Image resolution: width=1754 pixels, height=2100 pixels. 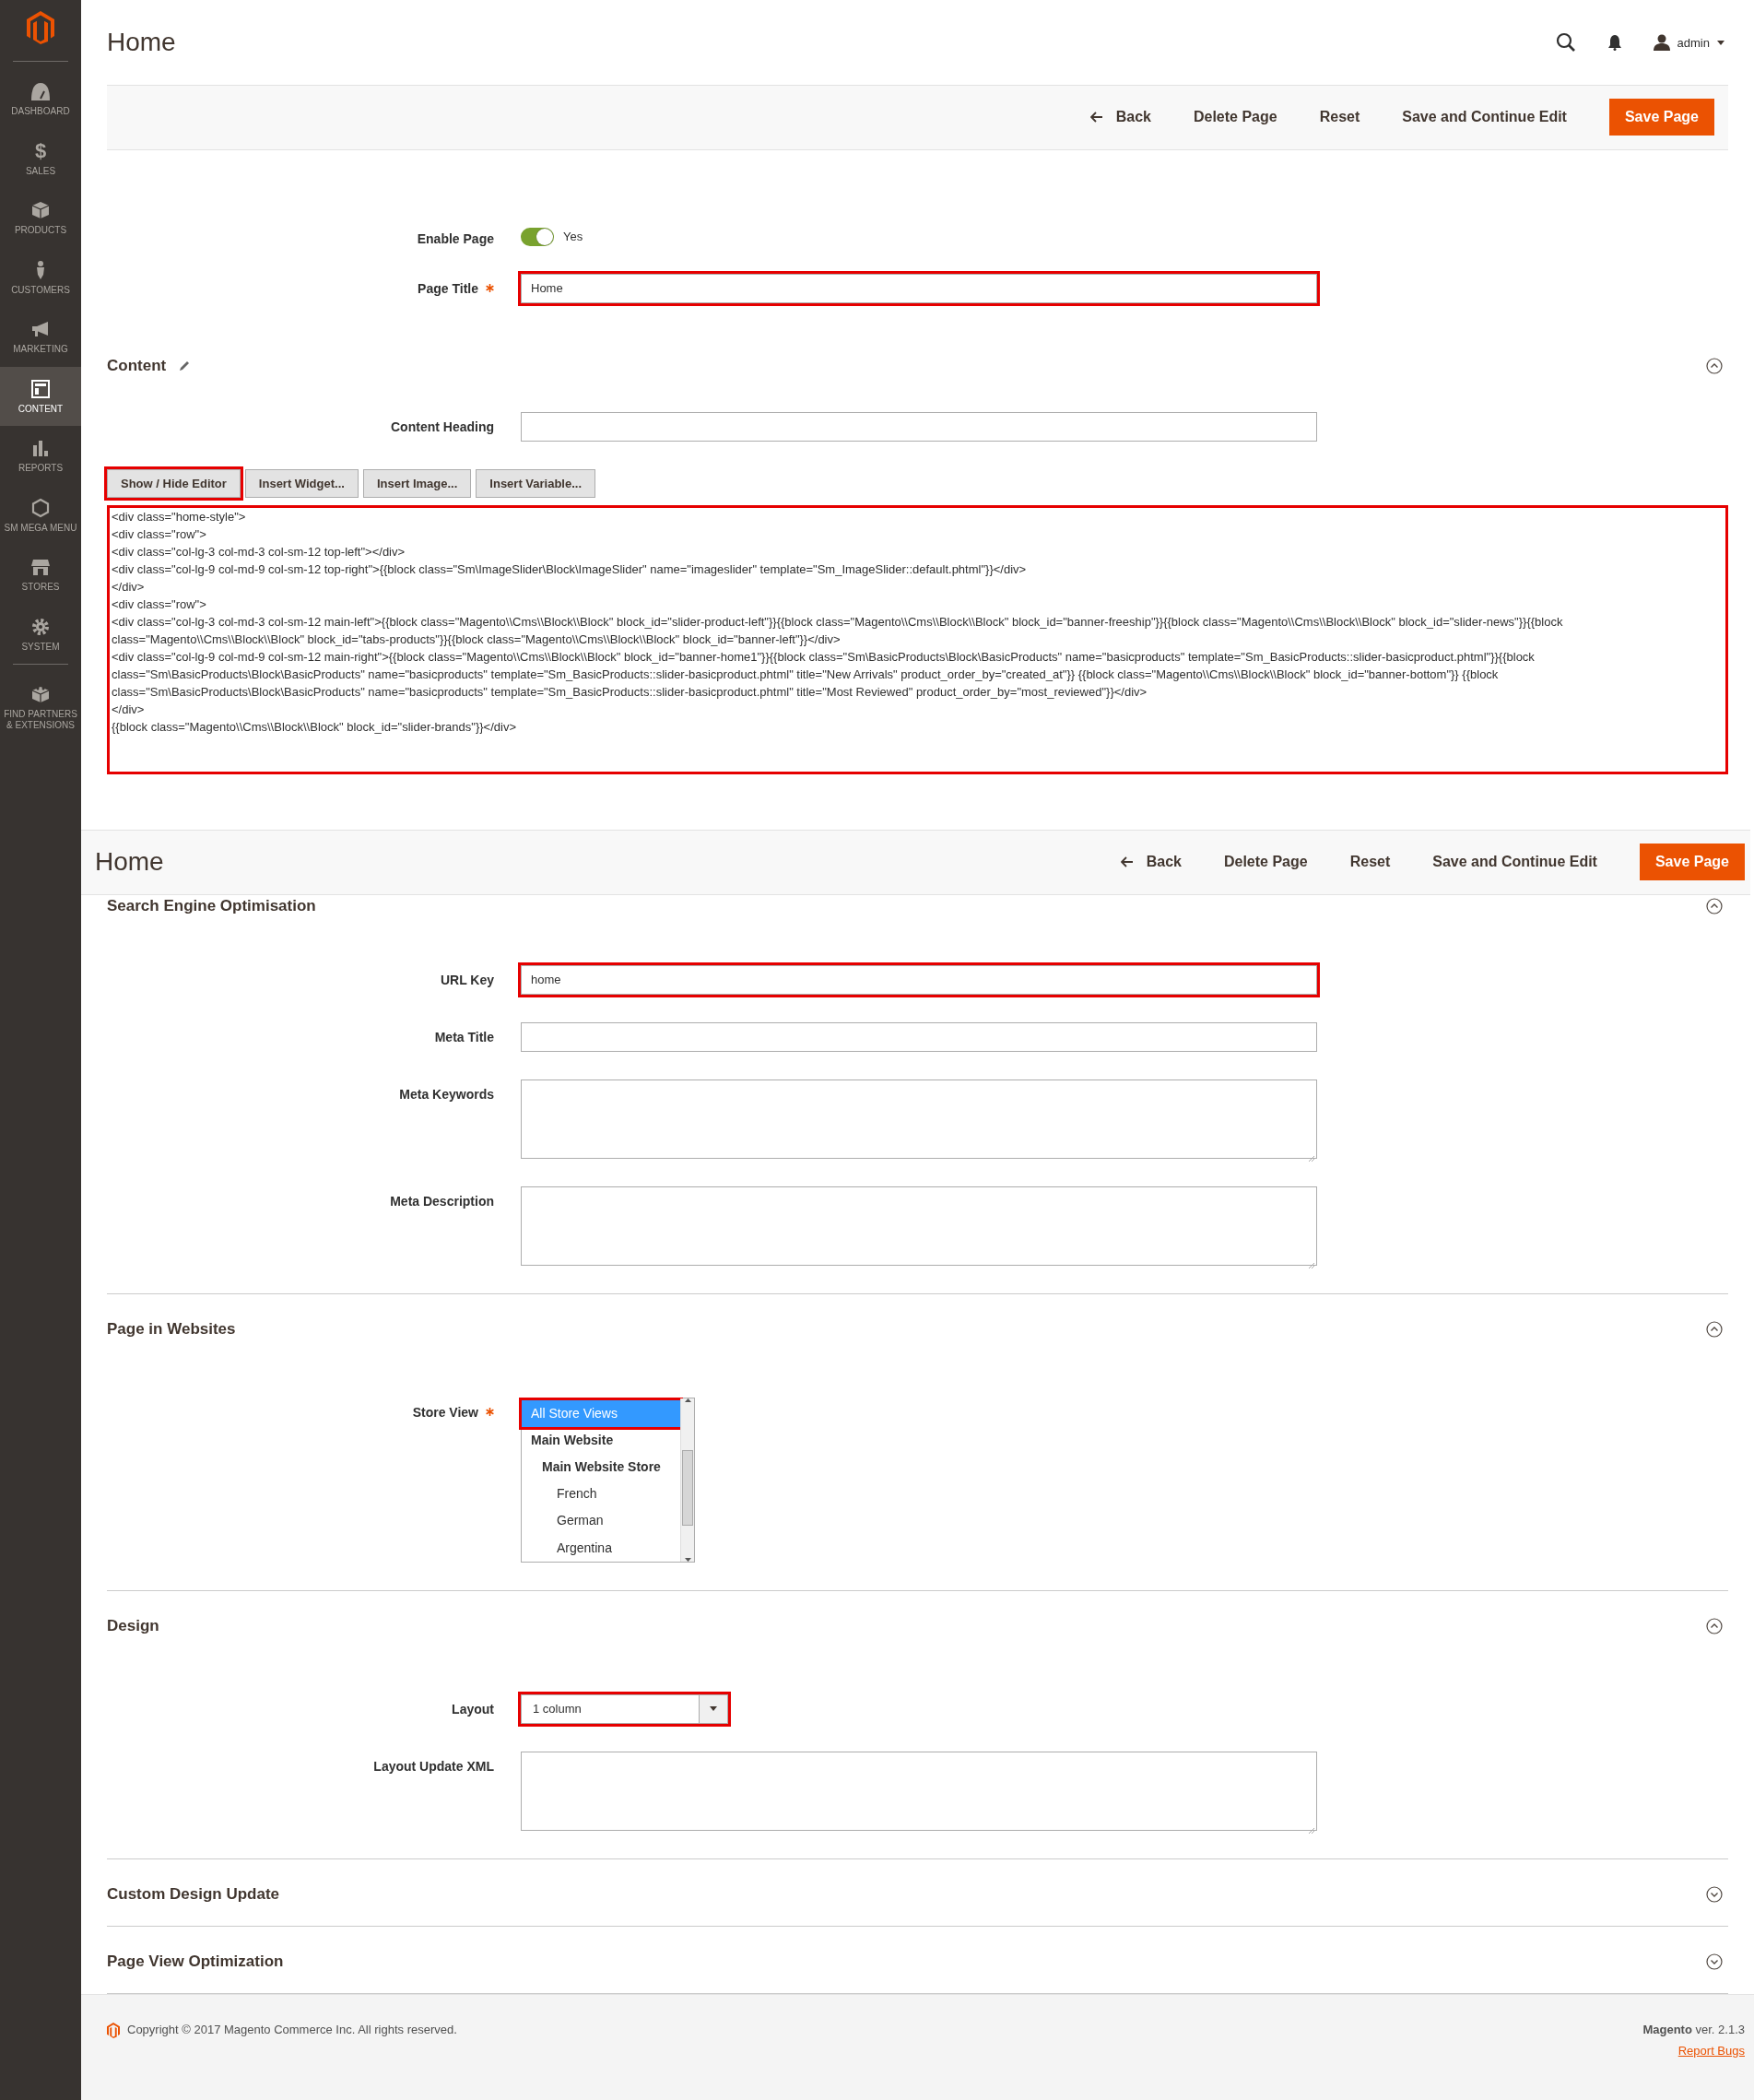 I want to click on field-label: Meta Description, so click(x=442, y=1201).